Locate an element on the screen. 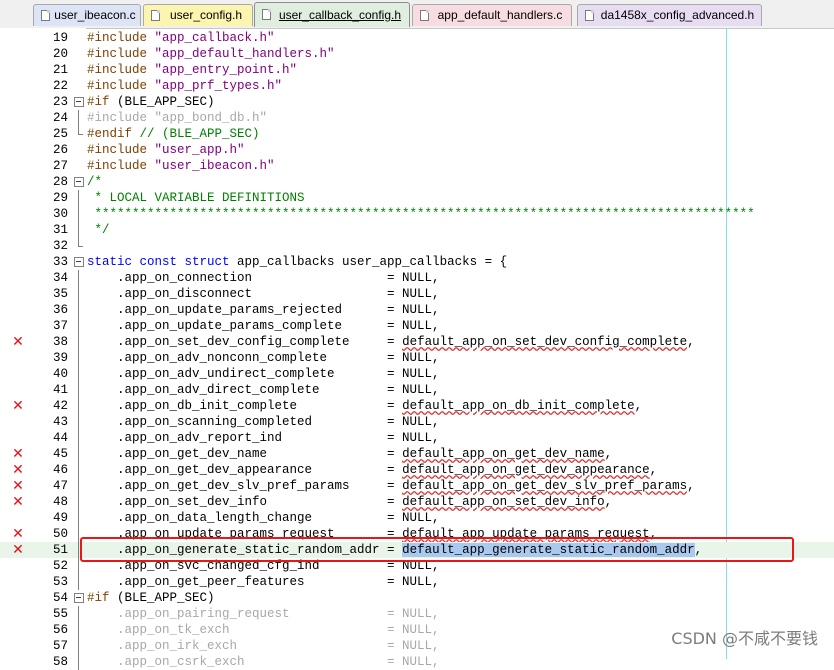 The image size is (834, 670). code-line: 28 /* is located at coordinates (417, 182).